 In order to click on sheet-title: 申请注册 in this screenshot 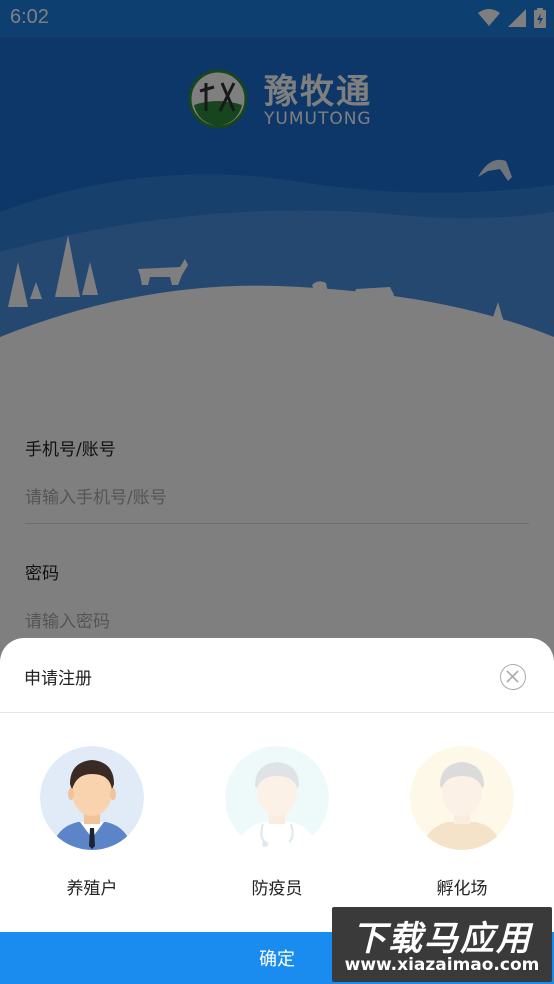, I will do `click(58, 679)`.